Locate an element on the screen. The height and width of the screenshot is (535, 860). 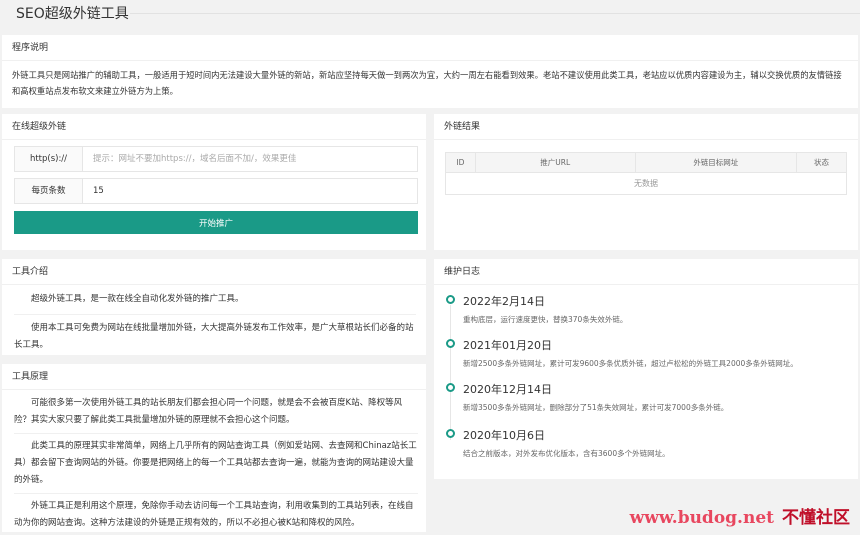
col-status: 状态 is located at coordinates (821, 162).